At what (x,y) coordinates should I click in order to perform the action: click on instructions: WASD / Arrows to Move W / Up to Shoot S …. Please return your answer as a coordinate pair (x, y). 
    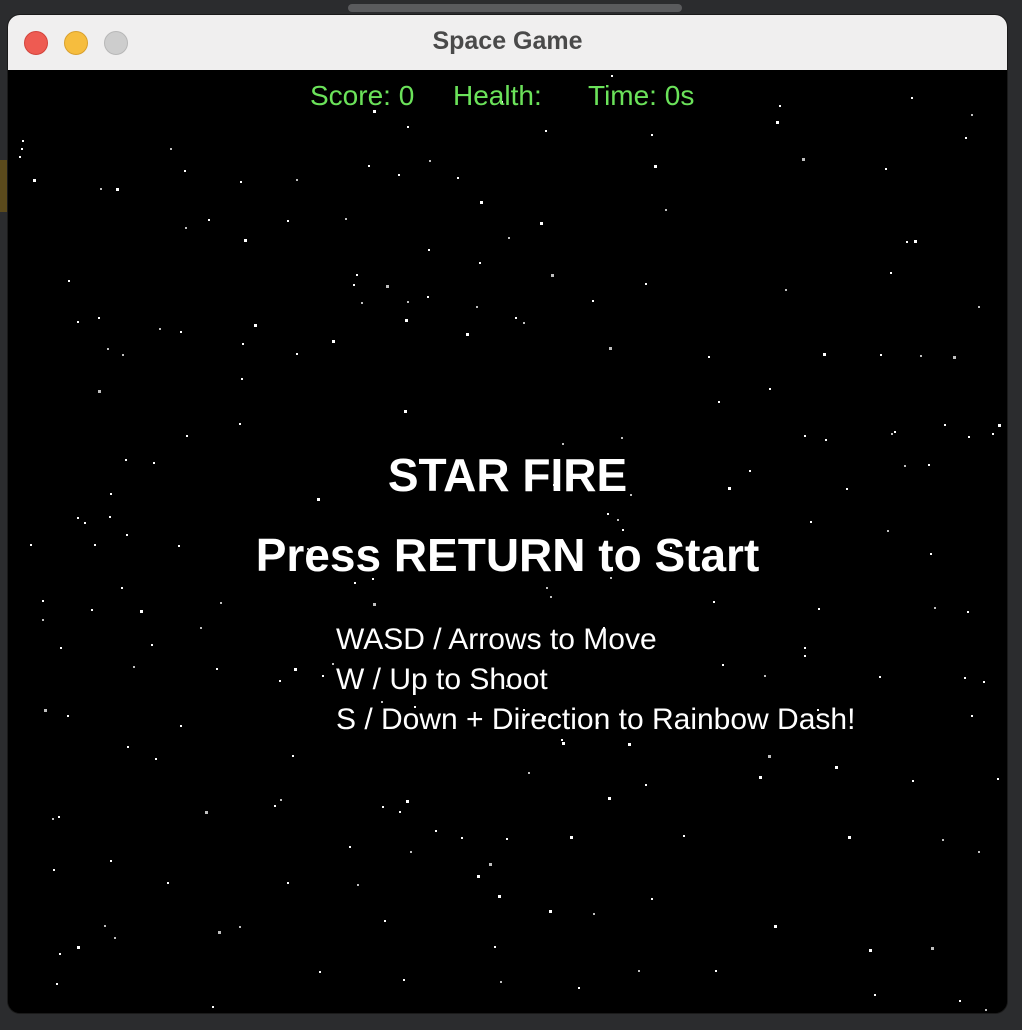
    Looking at the image, I should click on (595, 680).